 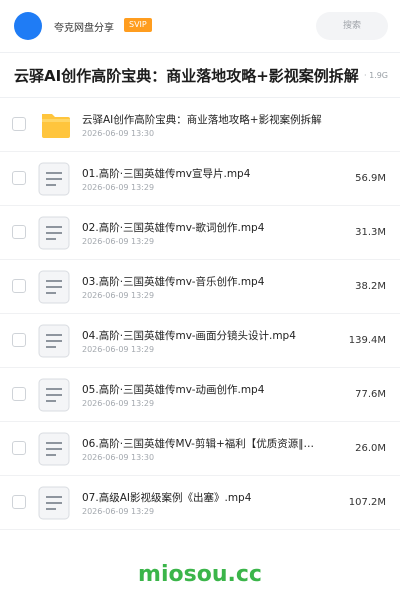 What do you see at coordinates (173, 390) in the screenshot?
I see `file-name: 05.高阶·三国英雄传mv-动画创作.mp4` at bounding box center [173, 390].